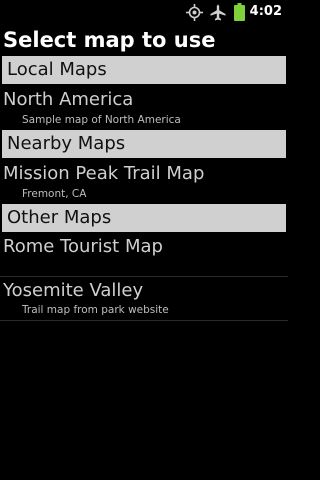 Image resolution: width=320 pixels, height=480 pixels. I want to click on page-title: Select map to use, so click(109, 40).